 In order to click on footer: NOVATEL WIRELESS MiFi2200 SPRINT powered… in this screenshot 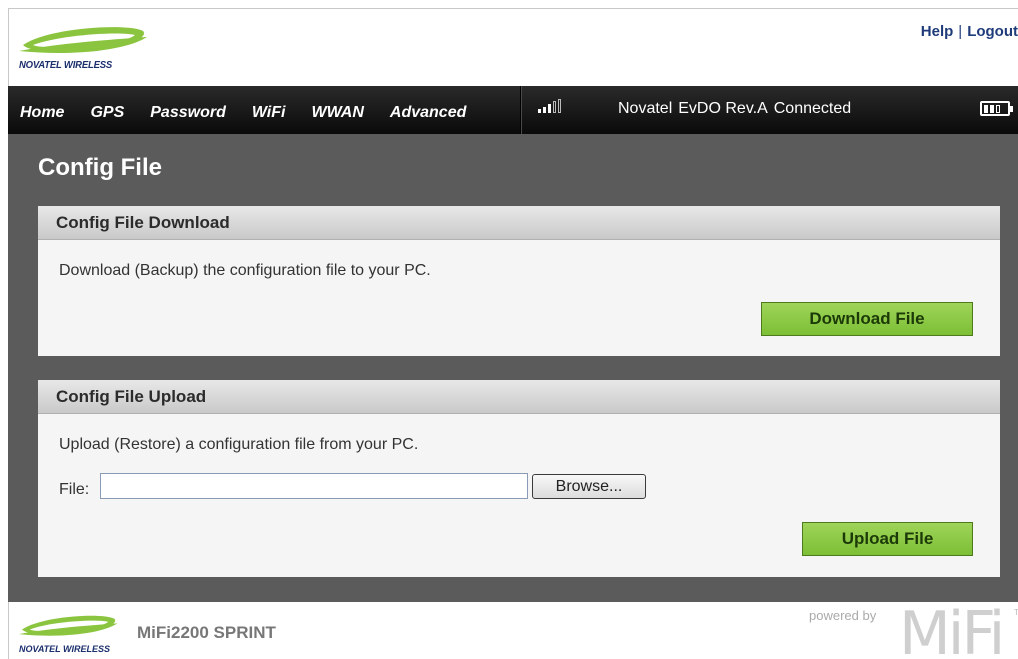, I will do `click(513, 630)`.